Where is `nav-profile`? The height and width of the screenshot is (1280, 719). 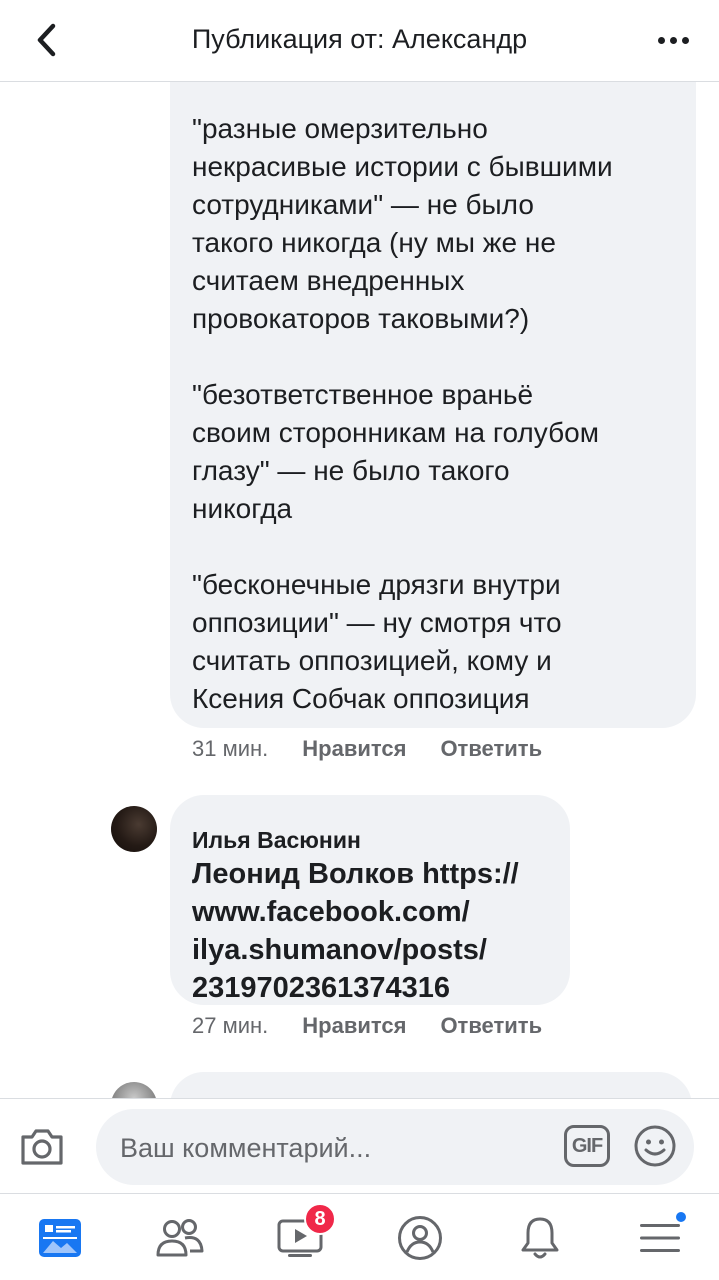
nav-profile is located at coordinates (420, 1238).